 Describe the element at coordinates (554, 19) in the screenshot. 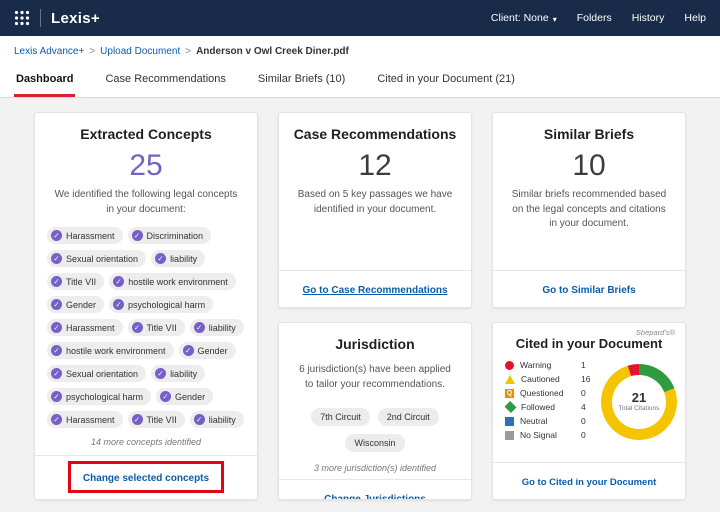

I see `chevron-down-icon: ▾` at that location.